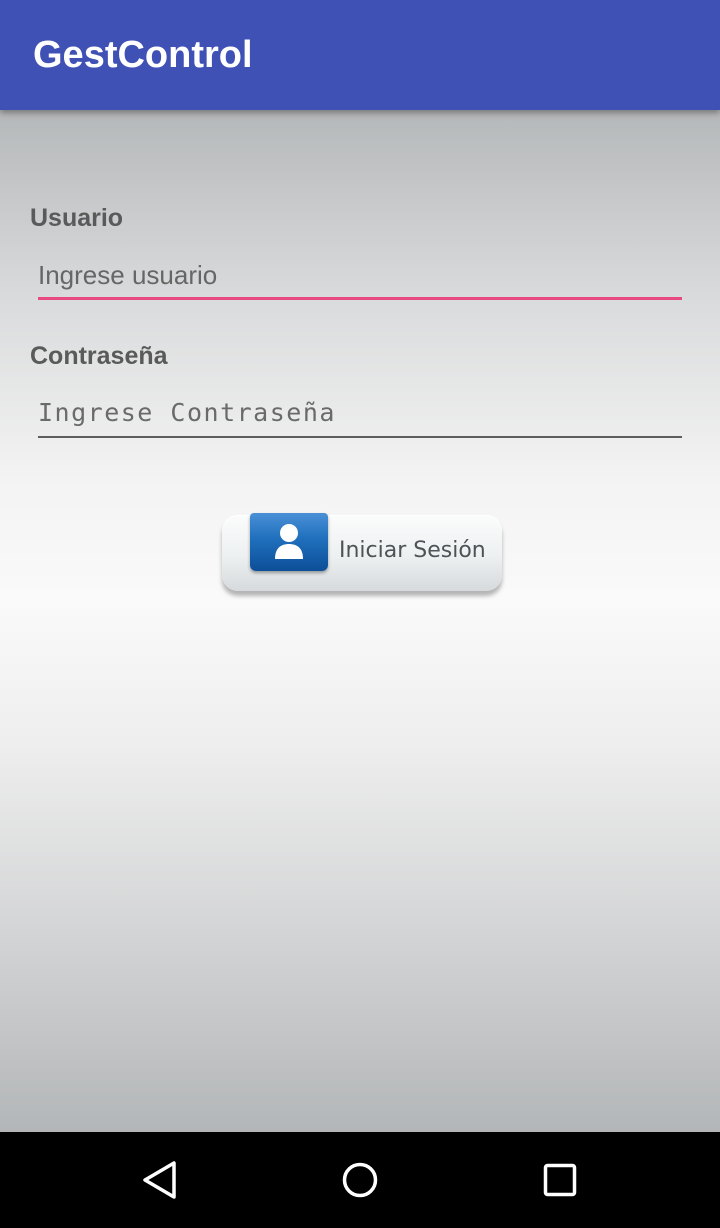 The image size is (720, 1228). What do you see at coordinates (360, 55) in the screenshot?
I see `app-bar: GestControl` at bounding box center [360, 55].